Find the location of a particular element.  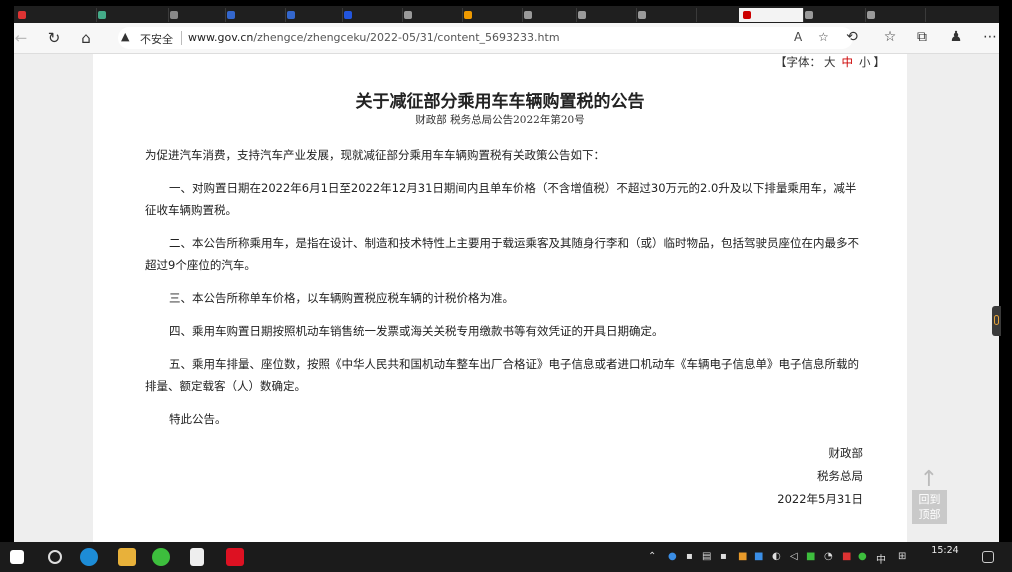

font-size-control: 【字体：大中小】 is located at coordinates (830, 62).